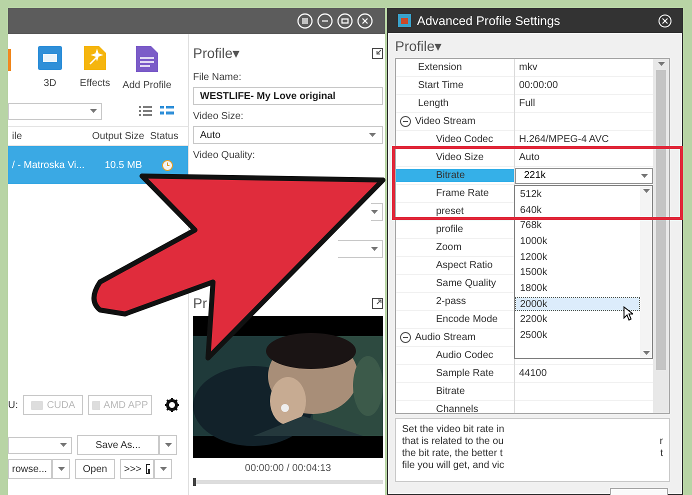 Image resolution: width=692 pixels, height=495 pixels. What do you see at coordinates (50, 58) in the screenshot?
I see `cube-tile-icon` at bounding box center [50, 58].